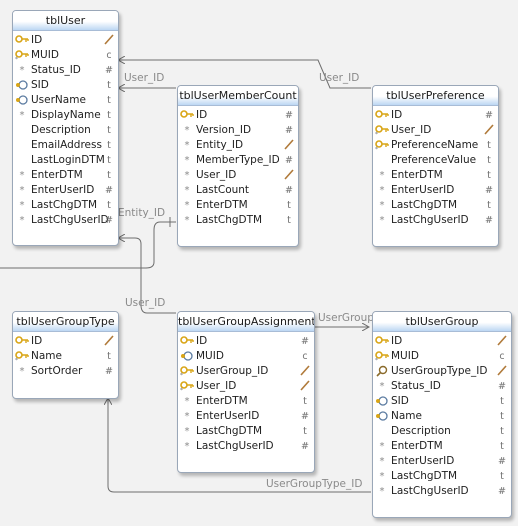 This screenshot has width=518, height=526. What do you see at coordinates (145, 303) in the screenshot?
I see `relationship-label-user-id: User_ID` at bounding box center [145, 303].